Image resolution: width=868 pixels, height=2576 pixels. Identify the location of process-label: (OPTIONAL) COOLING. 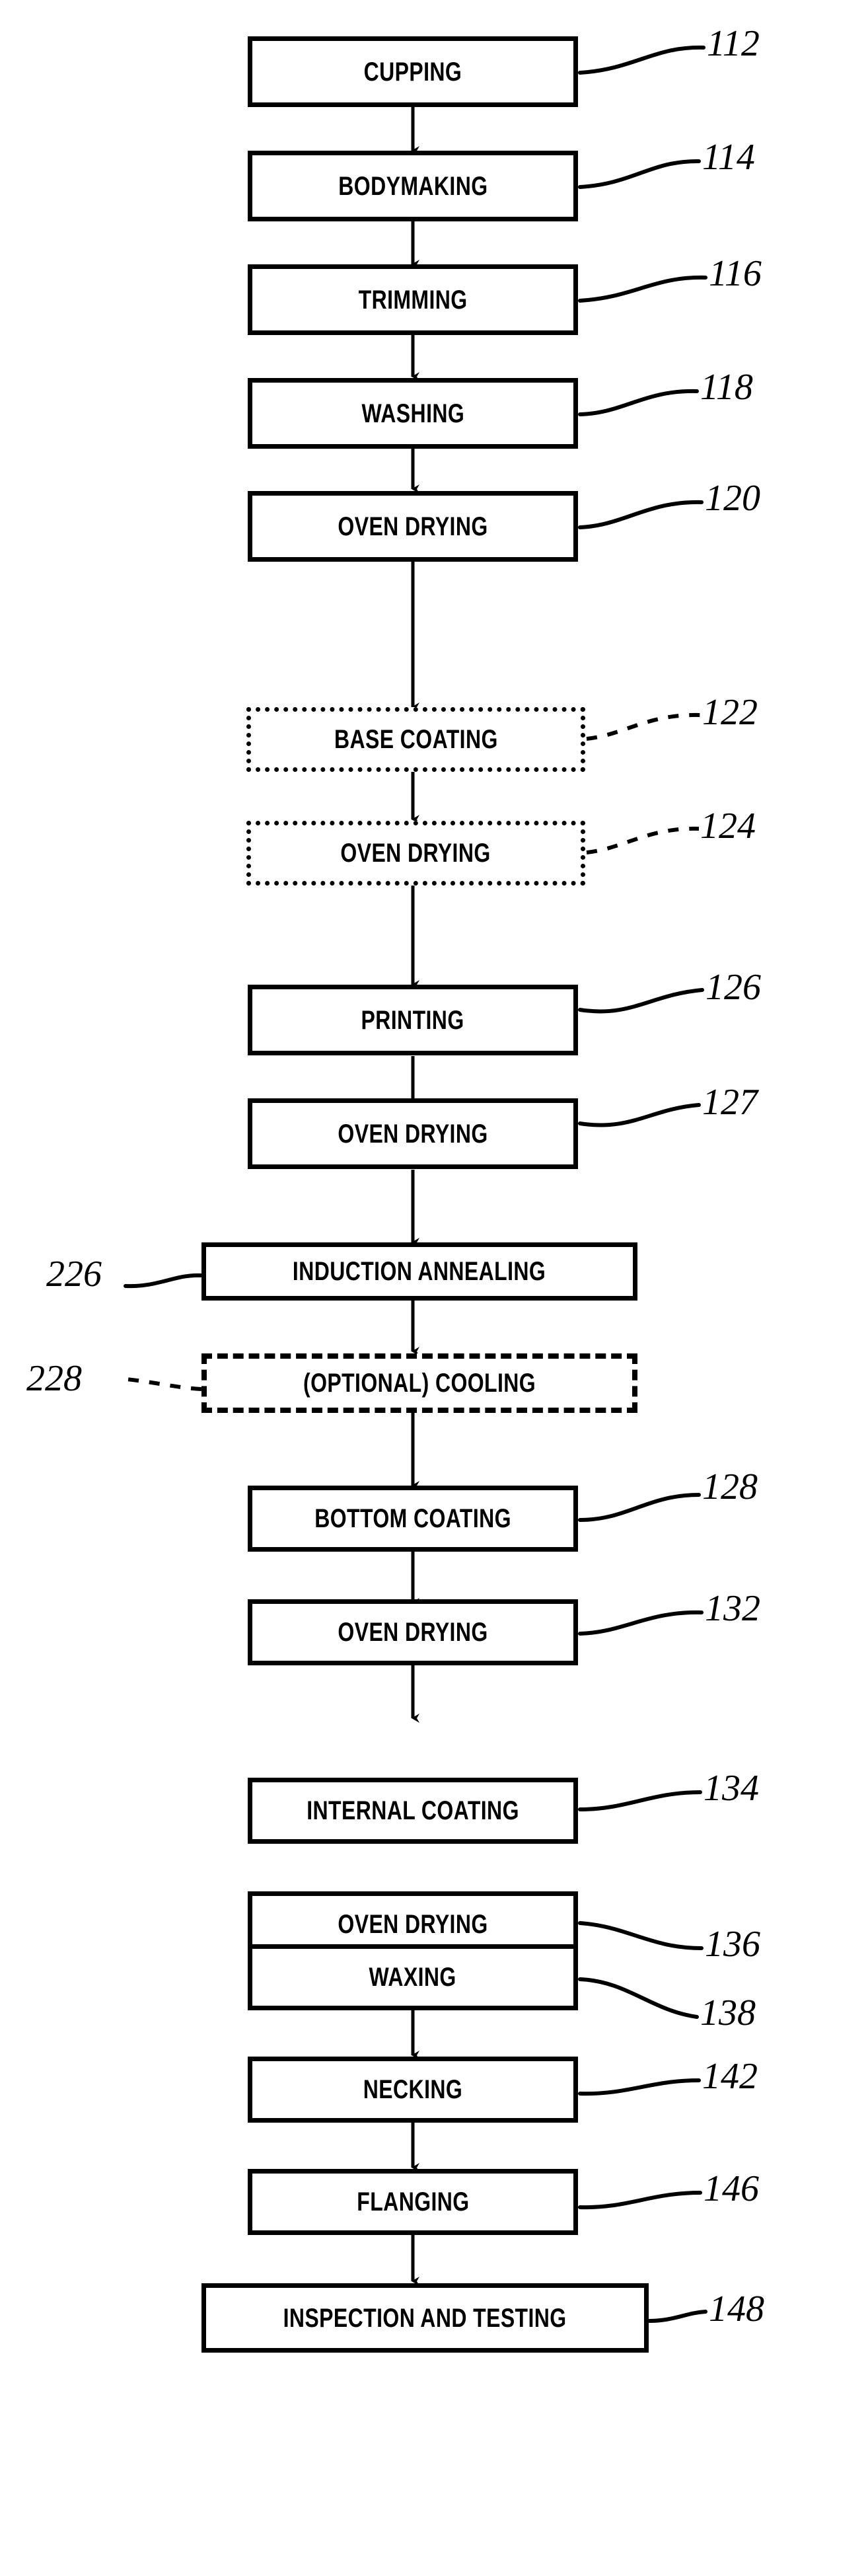
(419, 1384).